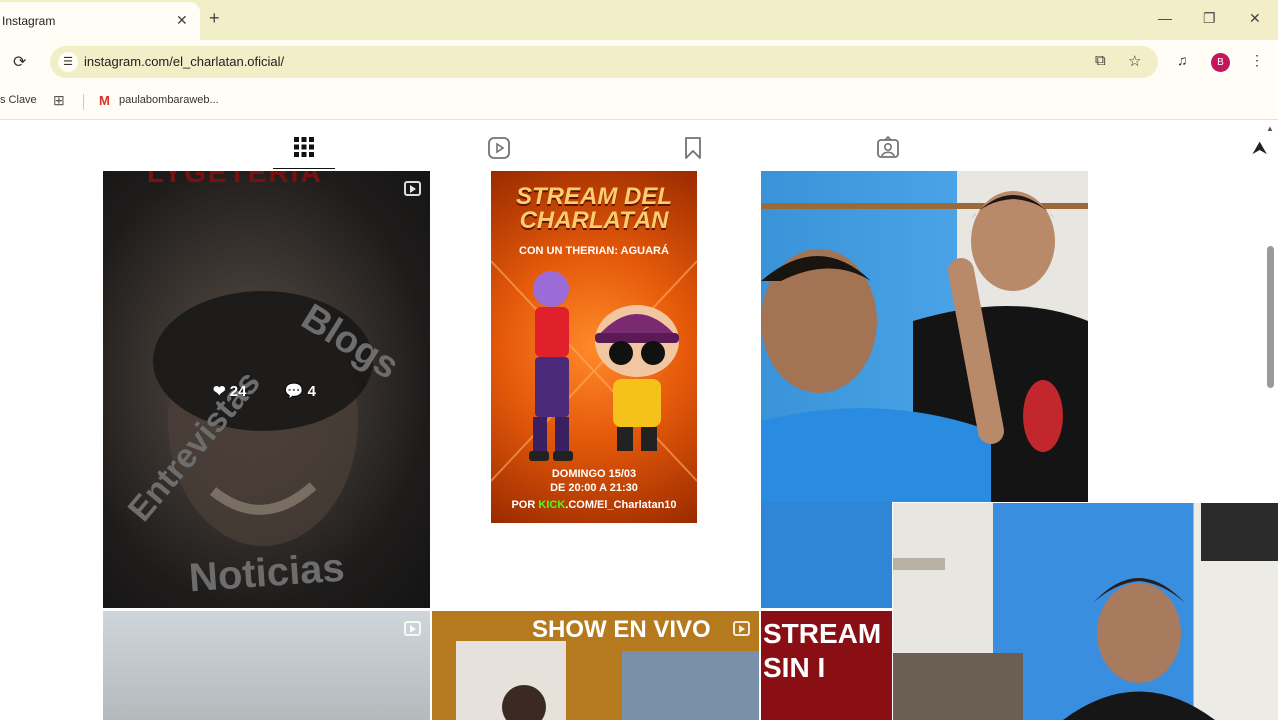 The image size is (1278, 720). Describe the element at coordinates (1257, 60) in the screenshot. I see `menu-icon: ⋮` at that location.